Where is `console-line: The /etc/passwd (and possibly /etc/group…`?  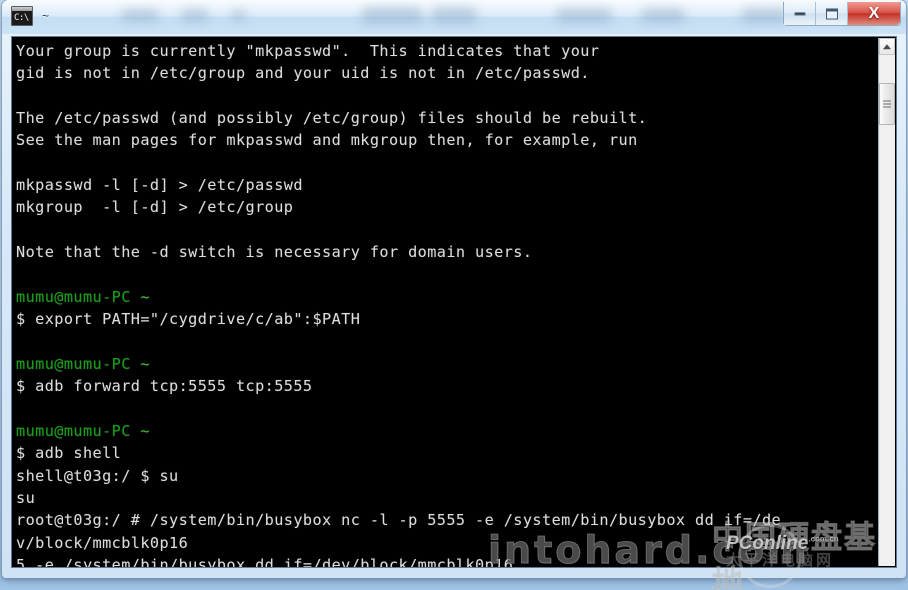
console-line: The /etc/passwd (and possibly /etc/group… is located at coordinates (440, 118).